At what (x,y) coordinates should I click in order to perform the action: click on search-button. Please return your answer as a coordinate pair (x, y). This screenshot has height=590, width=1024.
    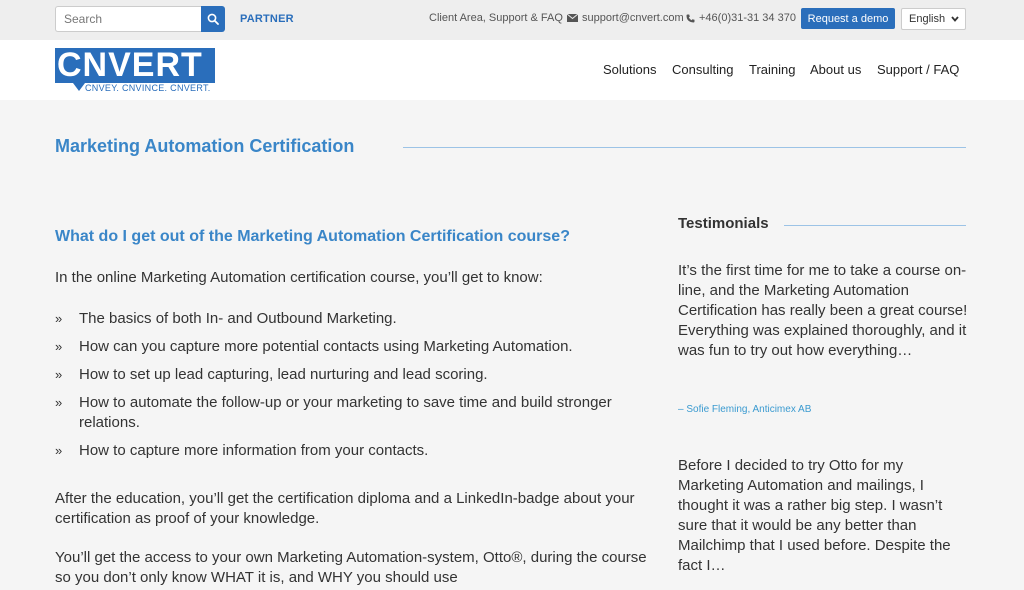
    Looking at the image, I should click on (213, 19).